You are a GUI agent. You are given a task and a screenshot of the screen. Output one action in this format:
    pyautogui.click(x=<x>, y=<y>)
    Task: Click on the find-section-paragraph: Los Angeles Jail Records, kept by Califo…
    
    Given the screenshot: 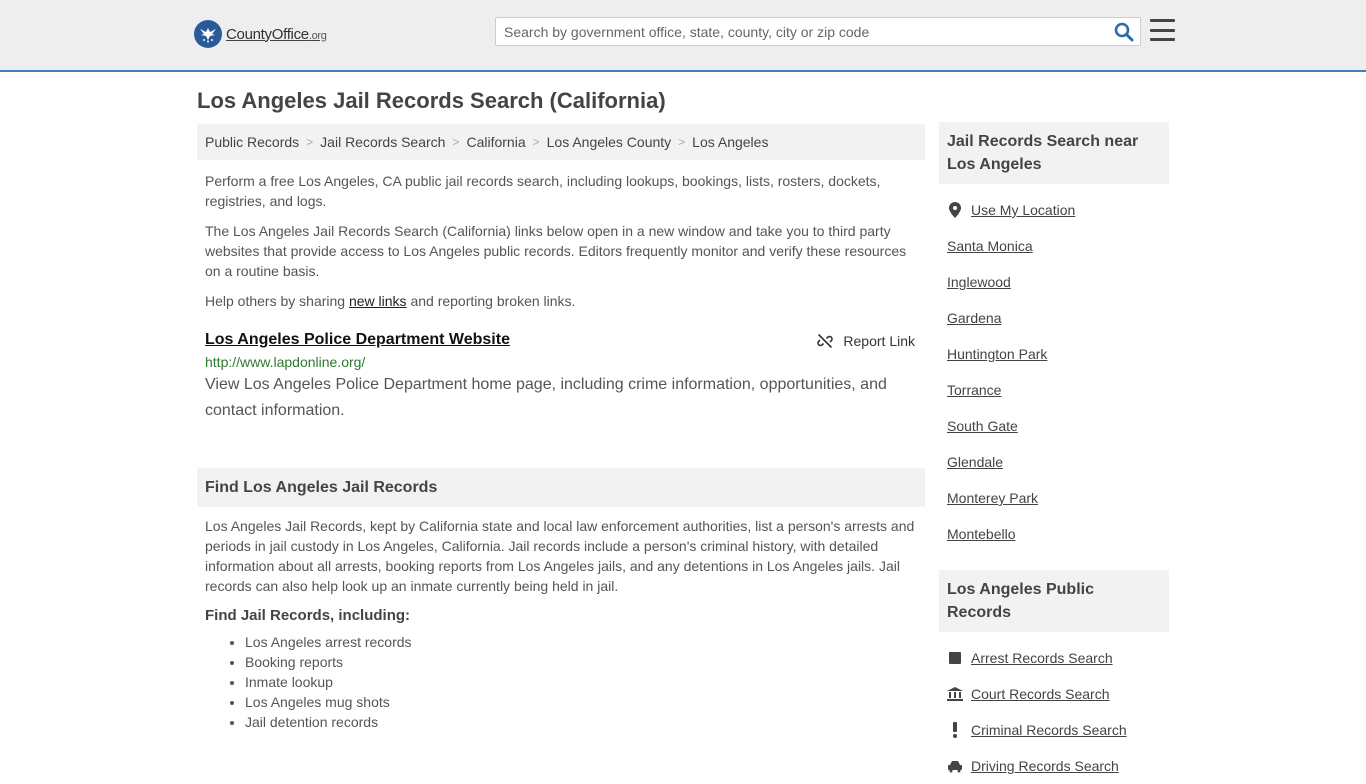 What is the action you would take?
    pyautogui.click(x=560, y=556)
    